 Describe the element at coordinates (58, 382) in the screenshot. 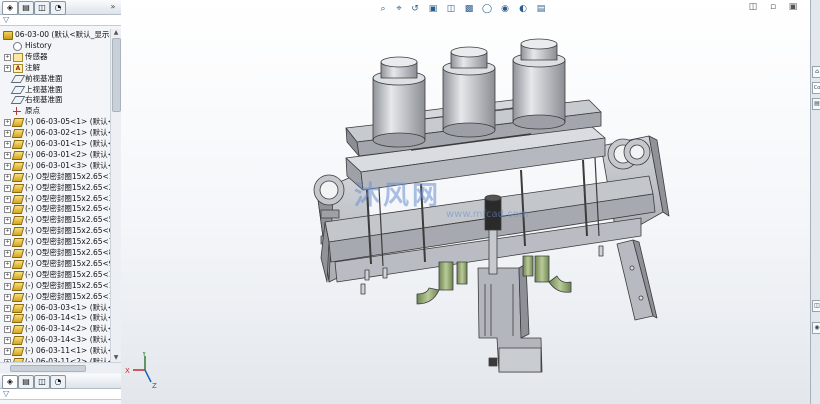

I see `lower-display-manager-tab: ◔` at that location.